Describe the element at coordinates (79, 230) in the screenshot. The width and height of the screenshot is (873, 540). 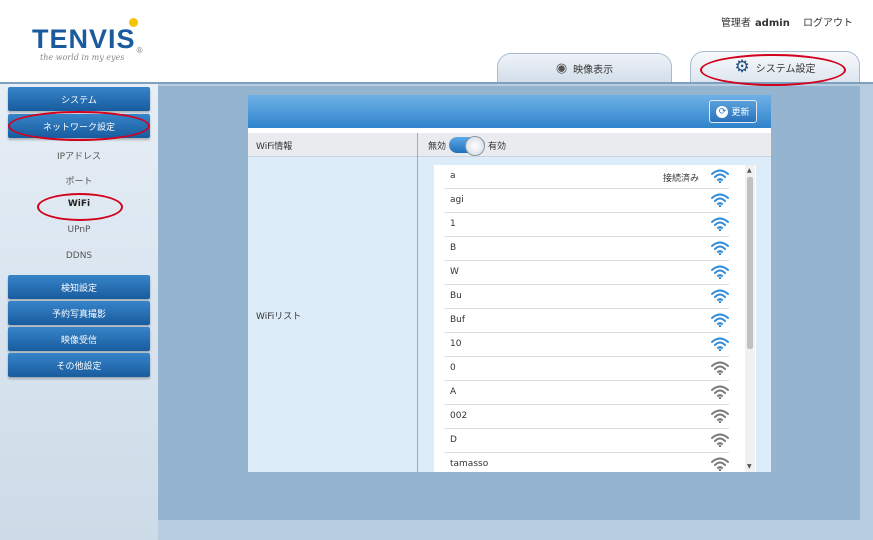
I see `sidebar-sub-upnp: UPnP` at that location.